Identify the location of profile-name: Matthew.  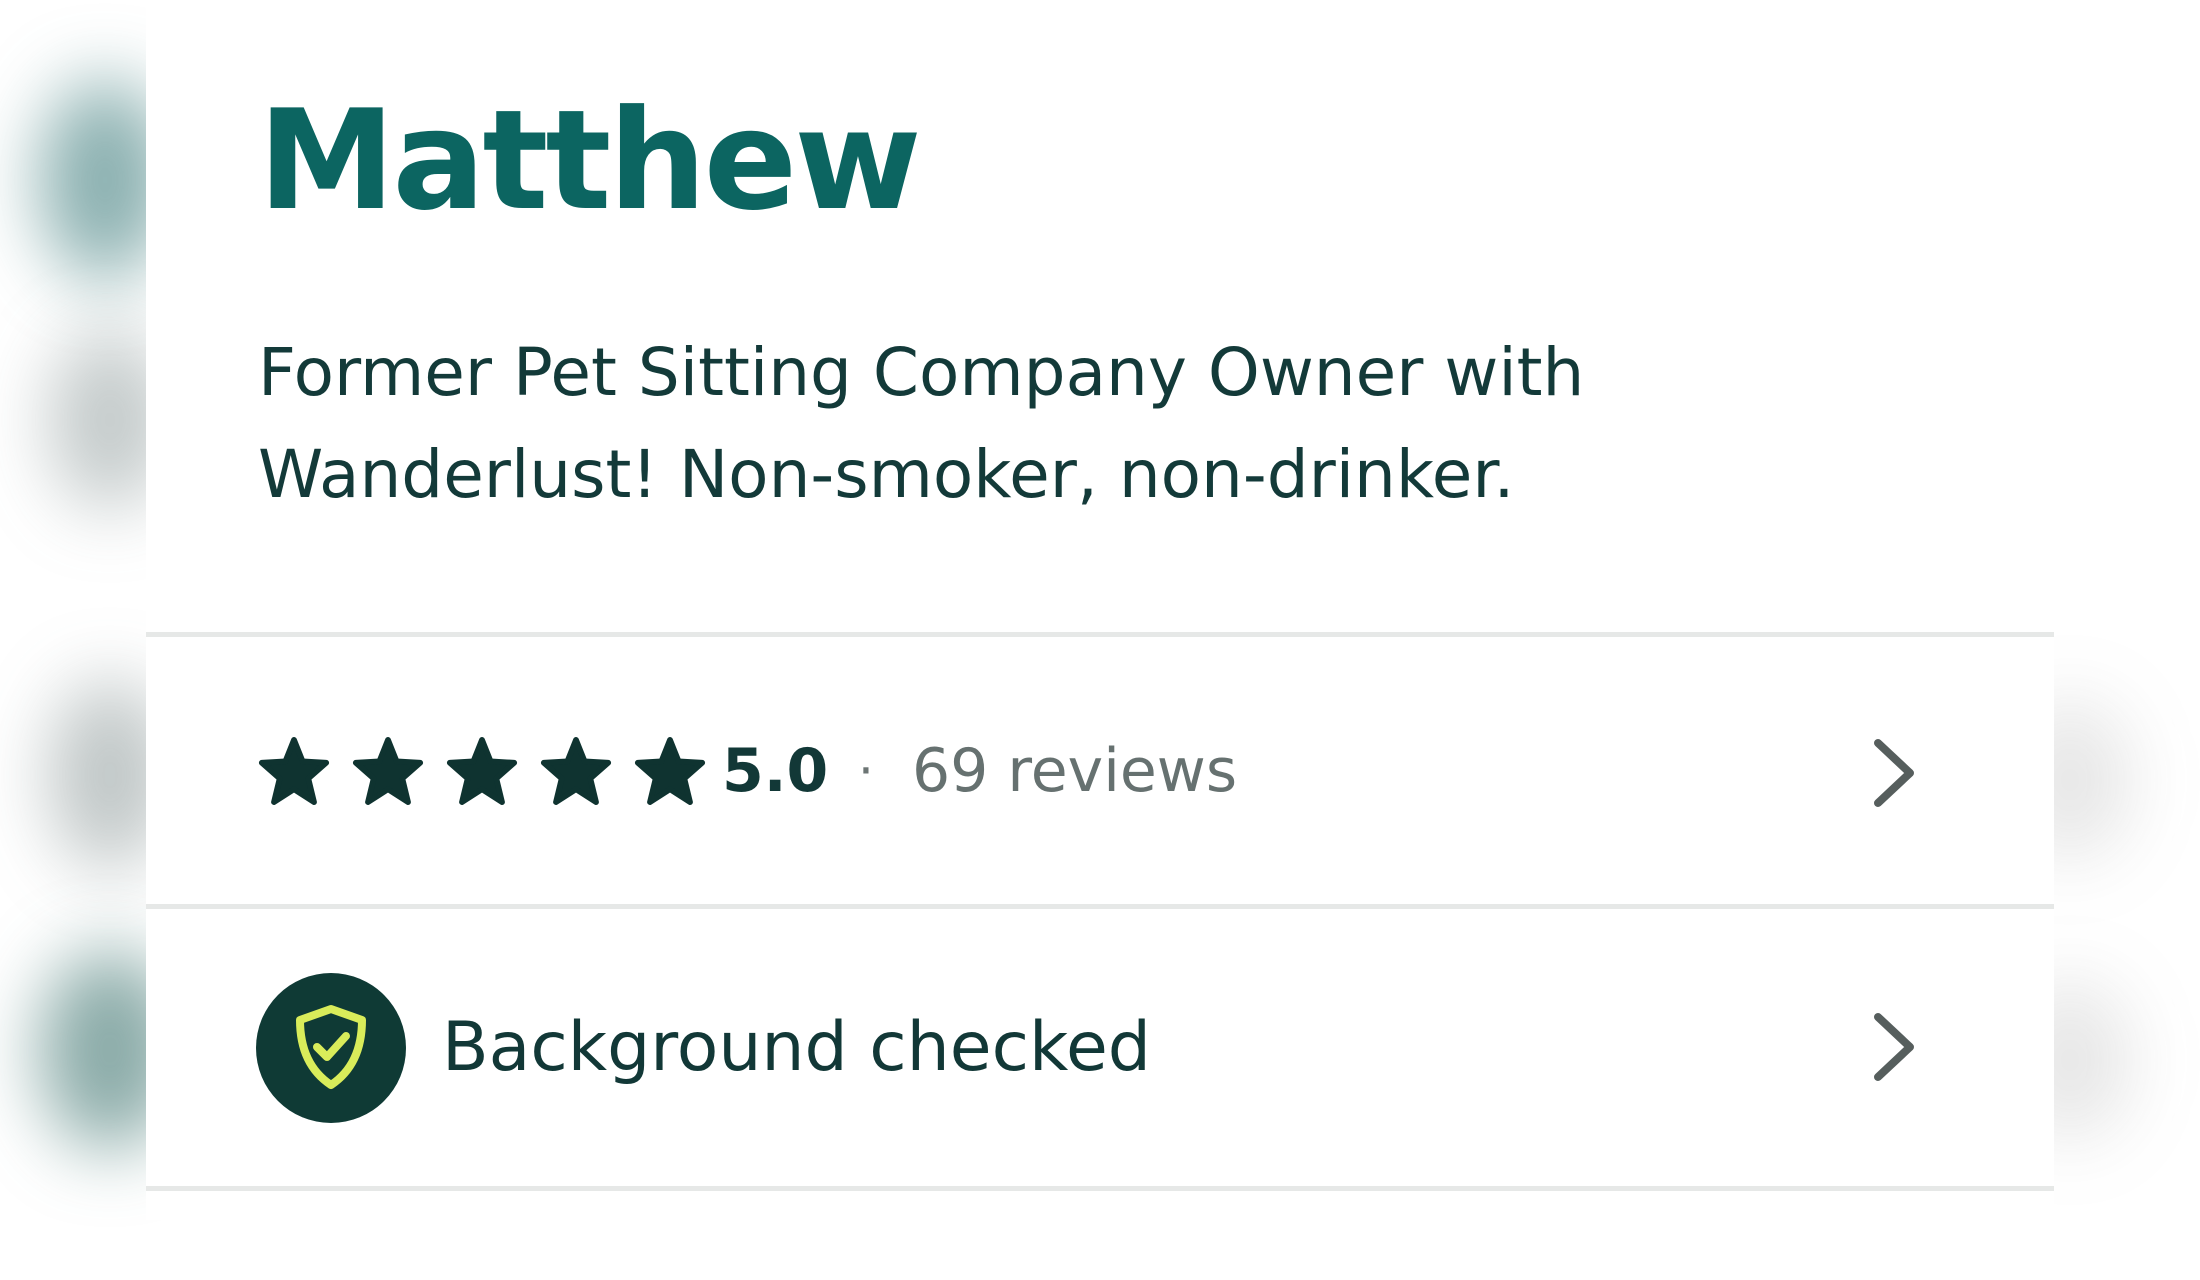
(590, 160).